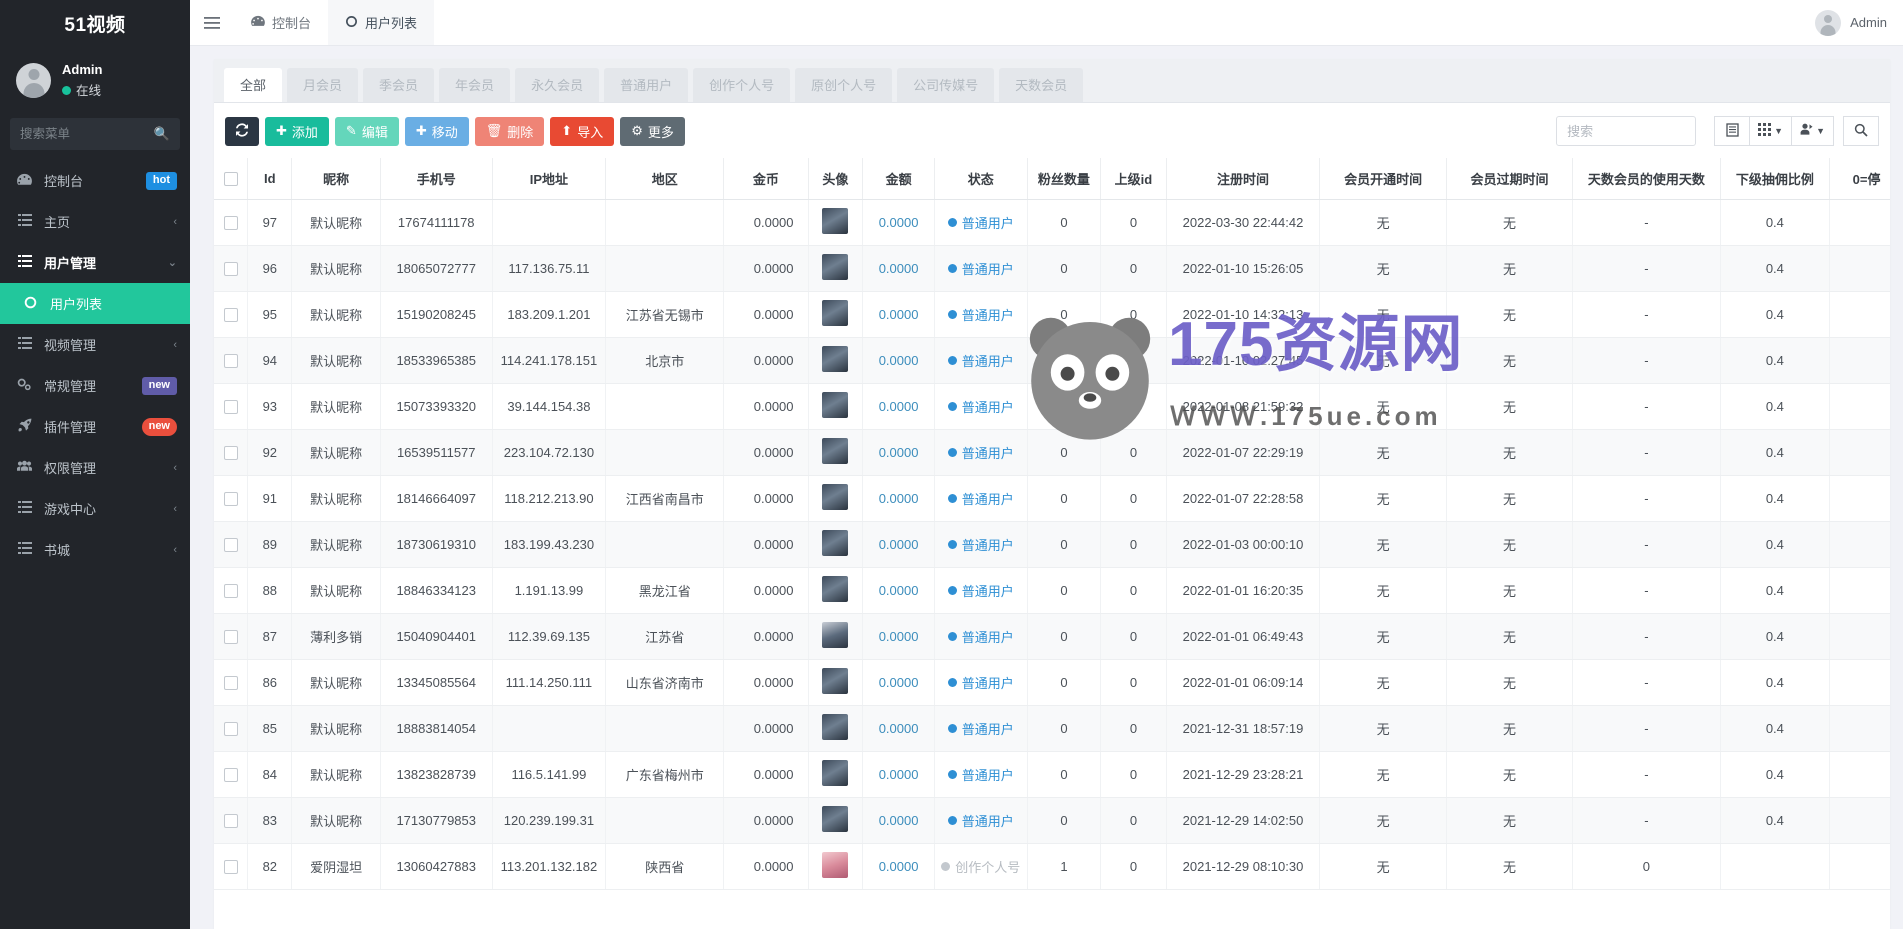 This screenshot has height=929, width=1903. Describe the element at coordinates (1510, 179) in the screenshot. I see `header-member-expire-time: 会员过期时间` at that location.